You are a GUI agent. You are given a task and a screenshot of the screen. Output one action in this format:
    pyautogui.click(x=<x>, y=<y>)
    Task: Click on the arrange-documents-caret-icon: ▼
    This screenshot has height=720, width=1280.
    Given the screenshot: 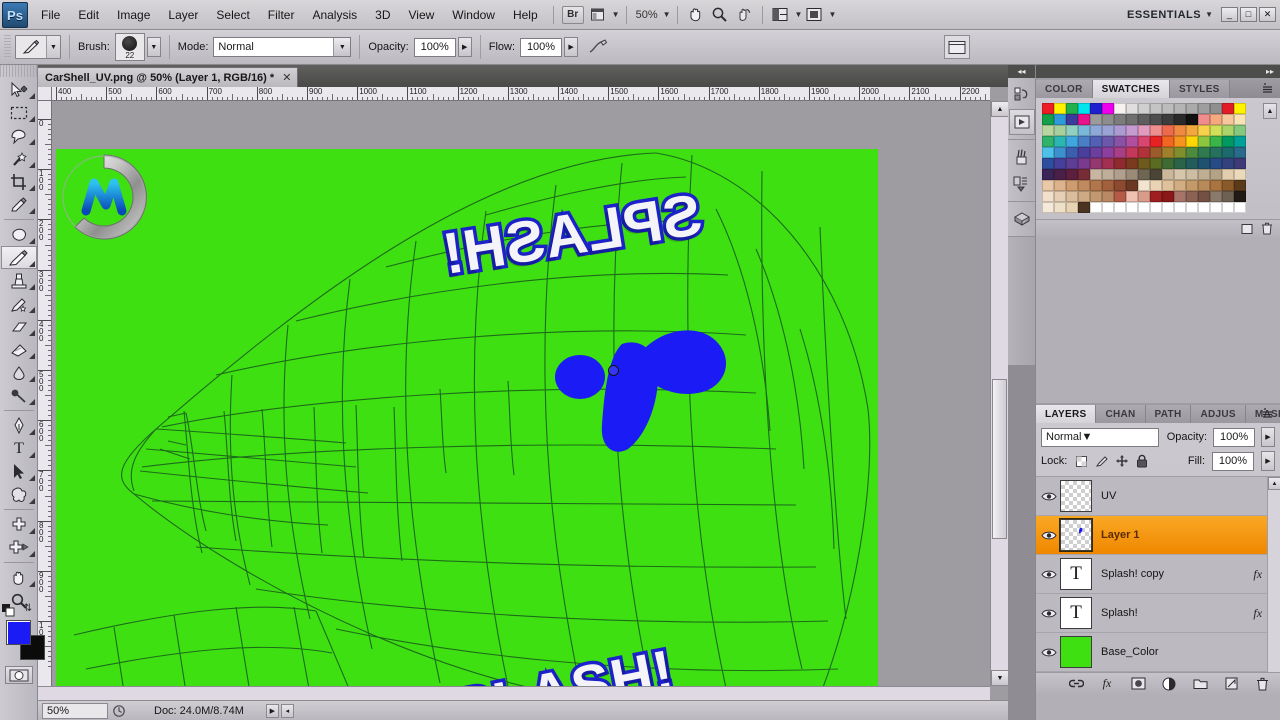 What is the action you would take?
    pyautogui.click(x=799, y=14)
    